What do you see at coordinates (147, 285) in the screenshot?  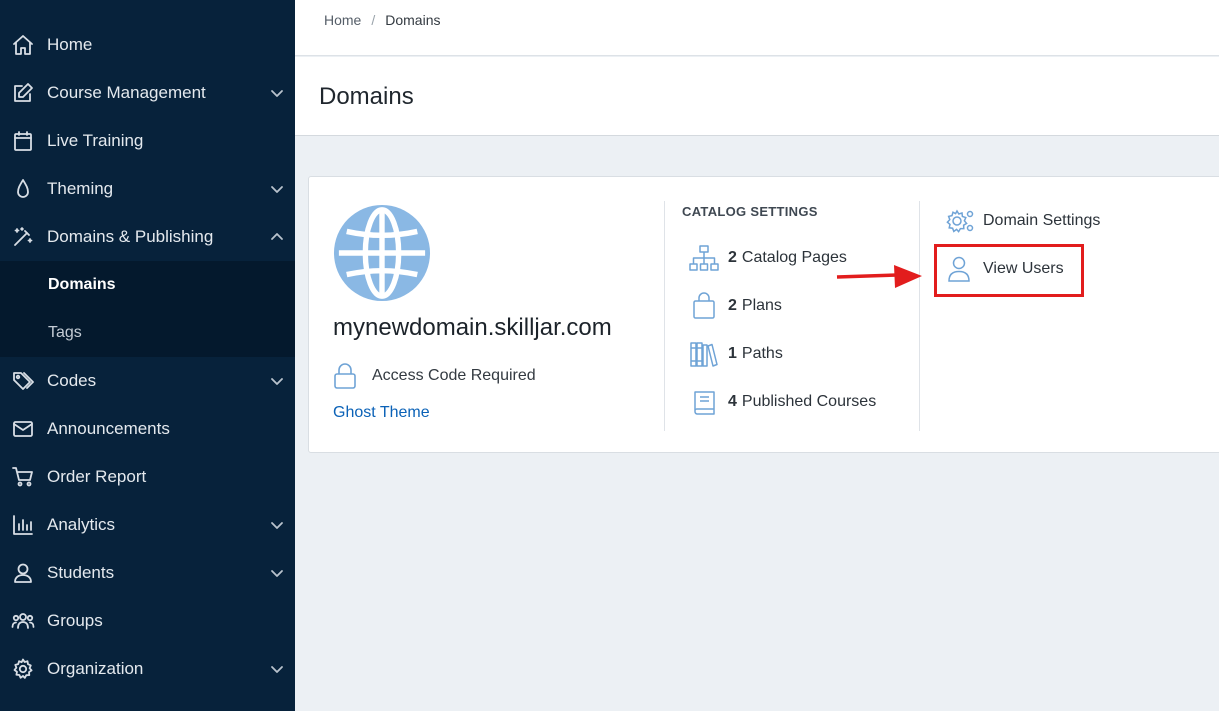 I see `sidebar-subitem-domains: Domains` at bounding box center [147, 285].